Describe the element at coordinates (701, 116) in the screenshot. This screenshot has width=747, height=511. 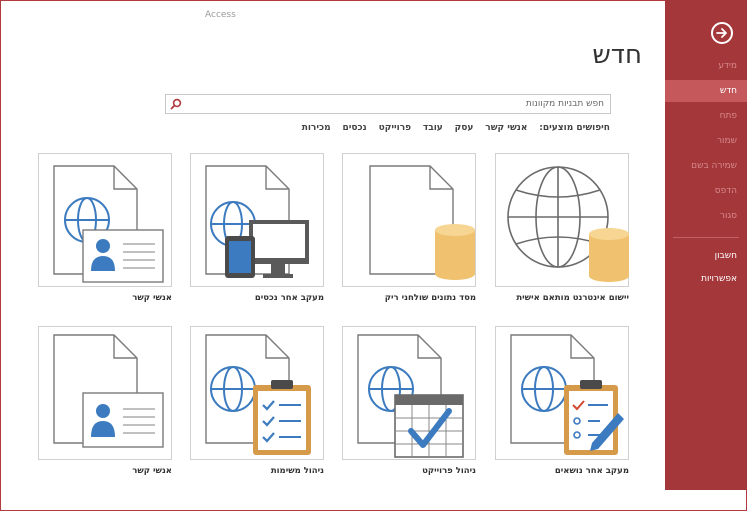
I see `sidebar-item-open: פתח` at that location.